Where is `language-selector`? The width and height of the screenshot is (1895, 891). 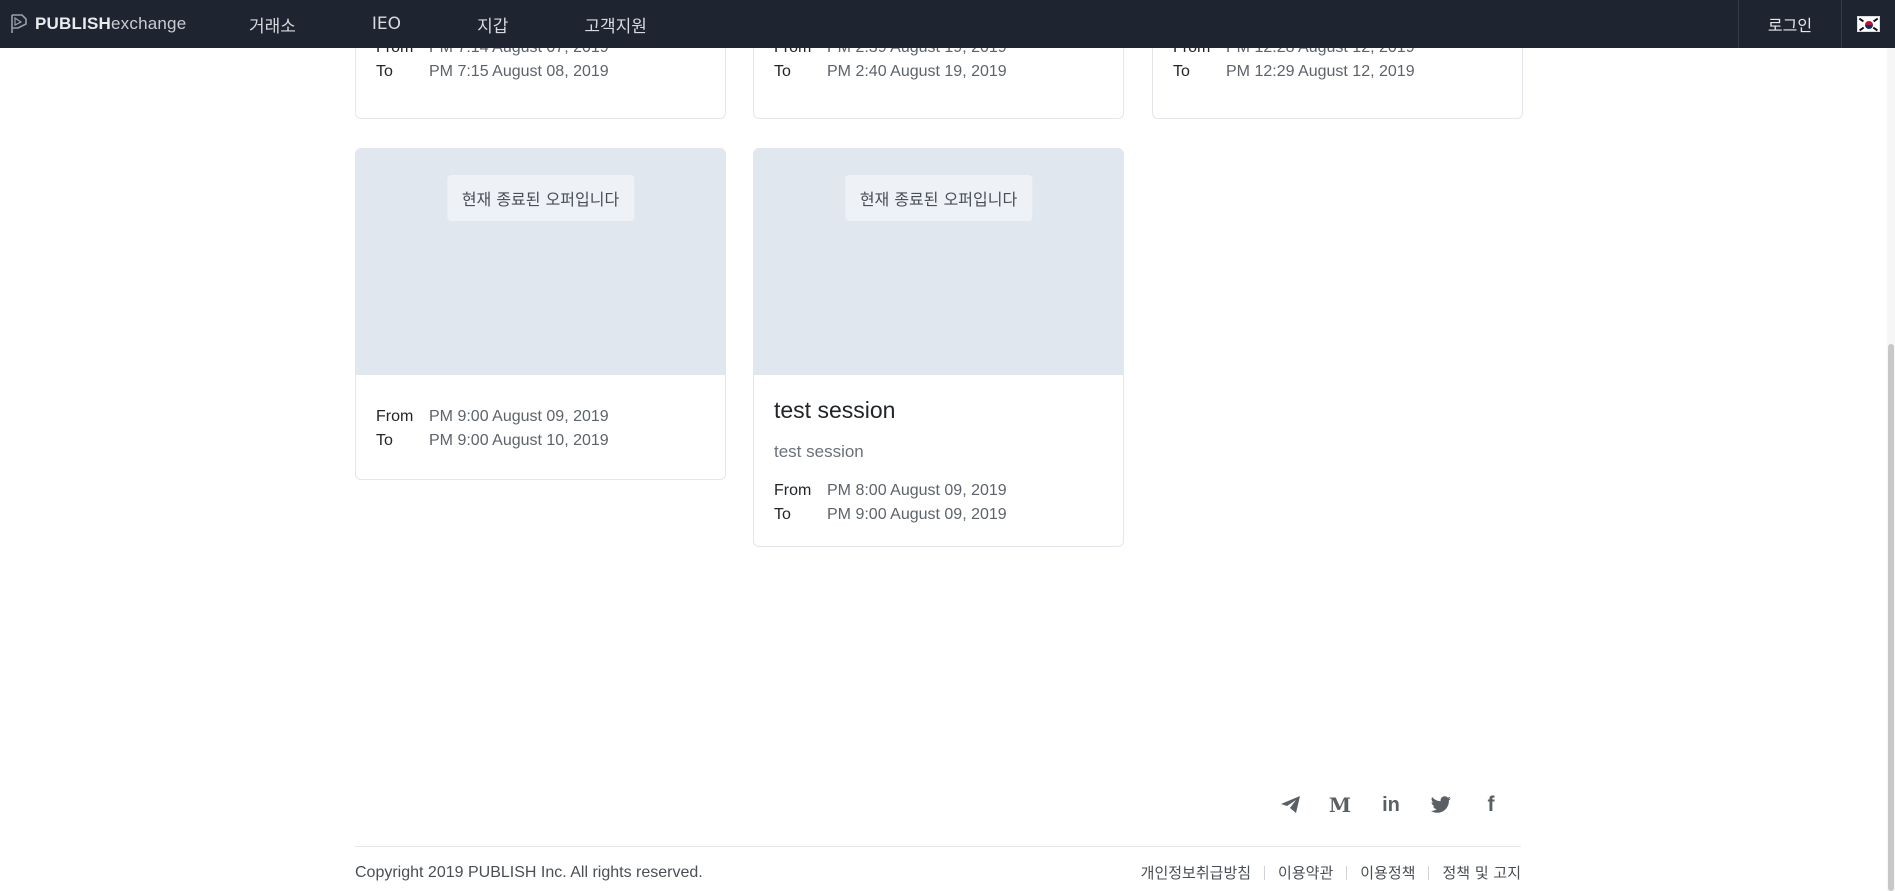 language-selector is located at coordinates (1868, 24).